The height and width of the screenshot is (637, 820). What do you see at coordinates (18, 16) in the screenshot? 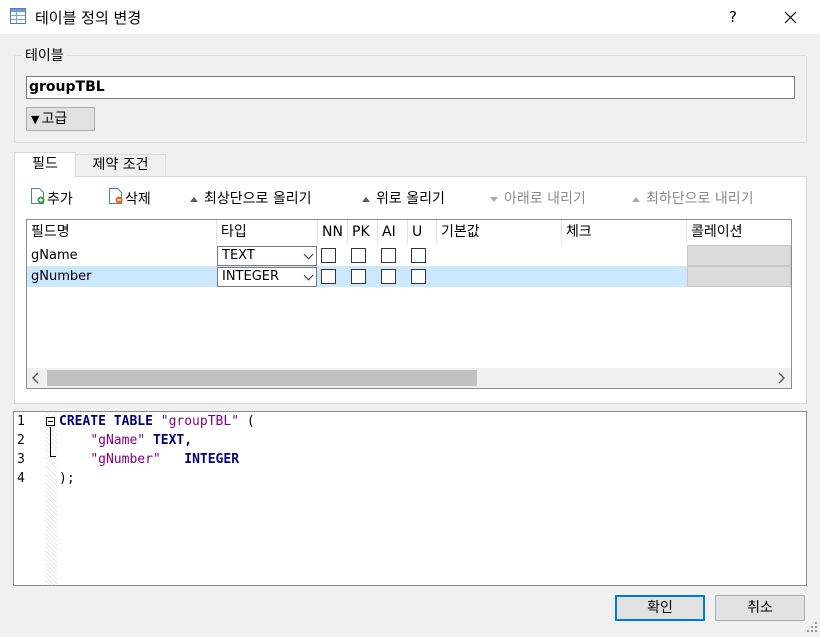
I see `table-icon` at bounding box center [18, 16].